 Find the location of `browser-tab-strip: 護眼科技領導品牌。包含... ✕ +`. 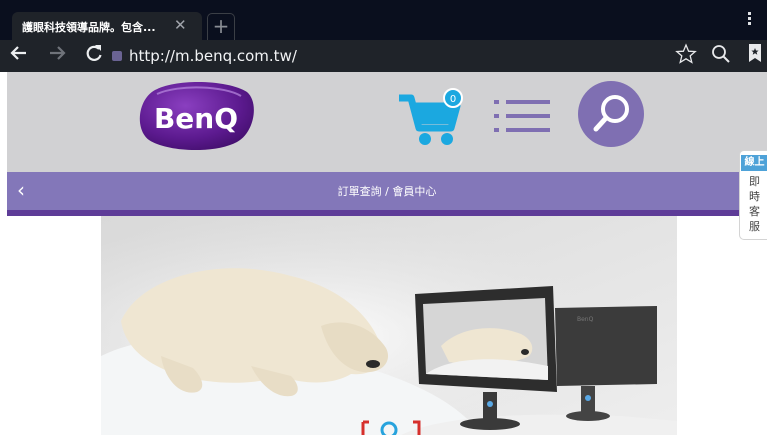

browser-tab-strip: 護眼科技領導品牌。包含... ✕ + is located at coordinates (383, 20).